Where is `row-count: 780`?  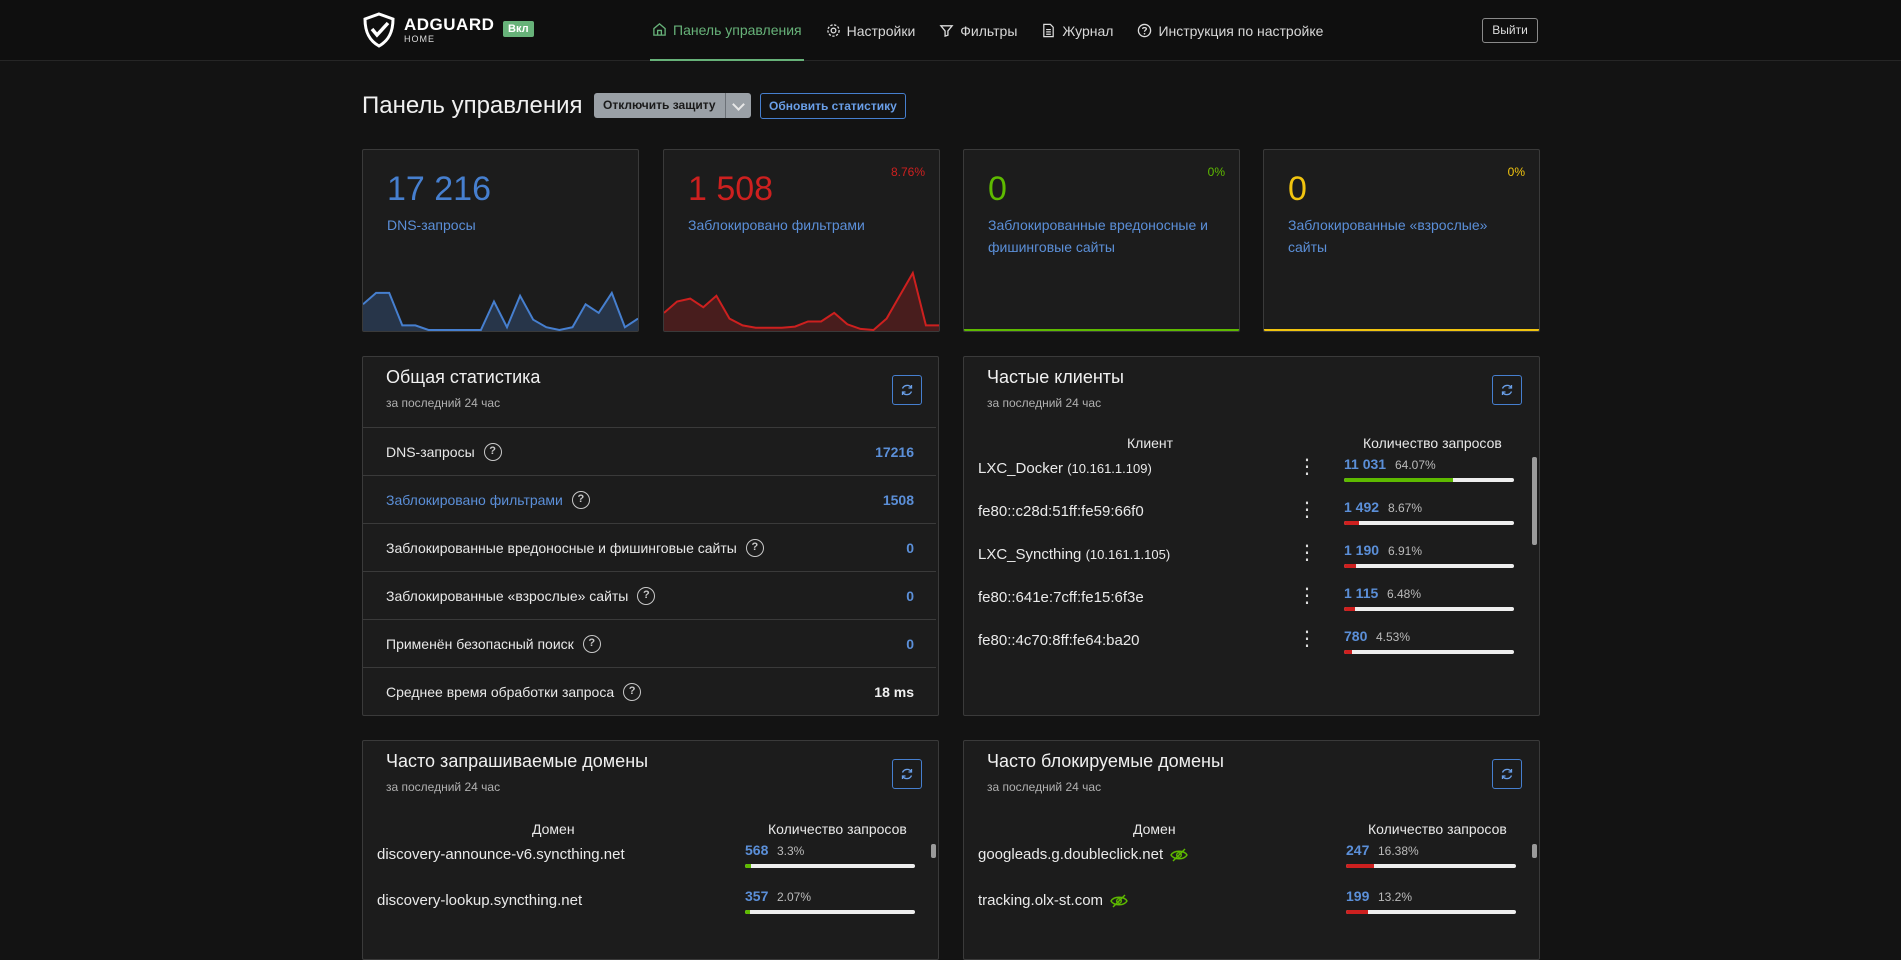 row-count: 780 is located at coordinates (1355, 636).